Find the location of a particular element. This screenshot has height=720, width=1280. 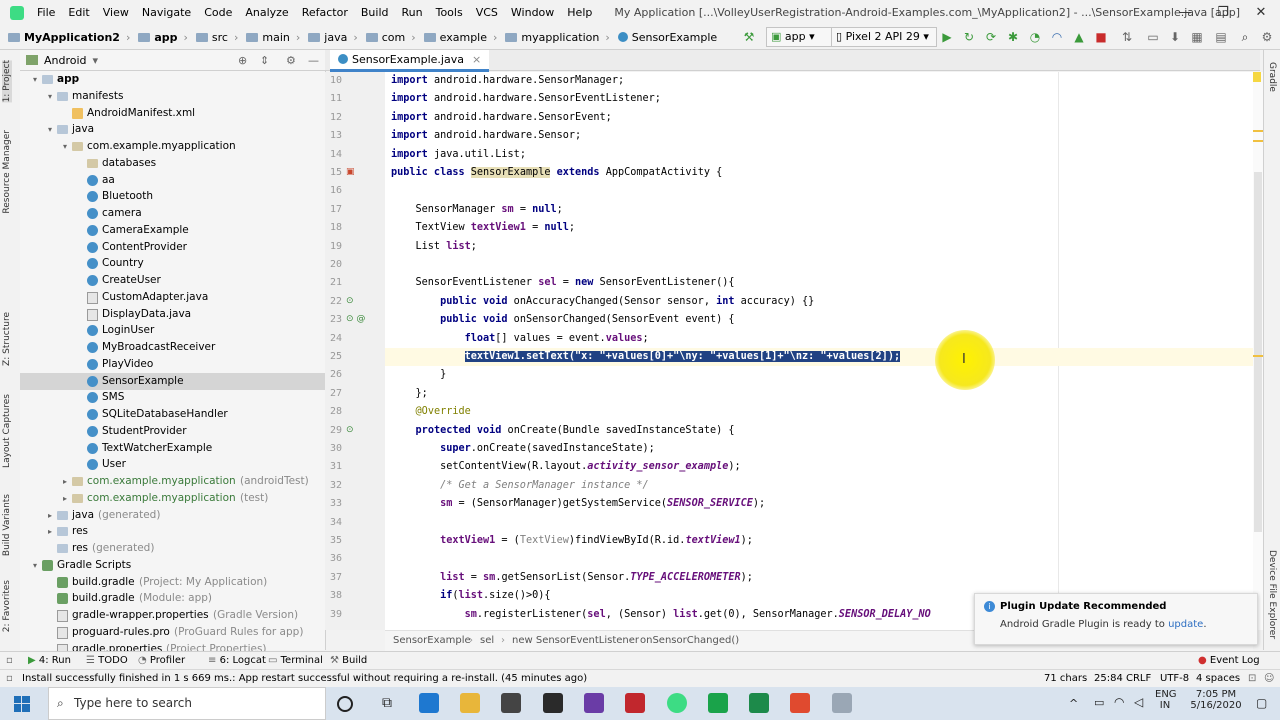

locate-icon: ⊕ is located at coordinates (242, 60).